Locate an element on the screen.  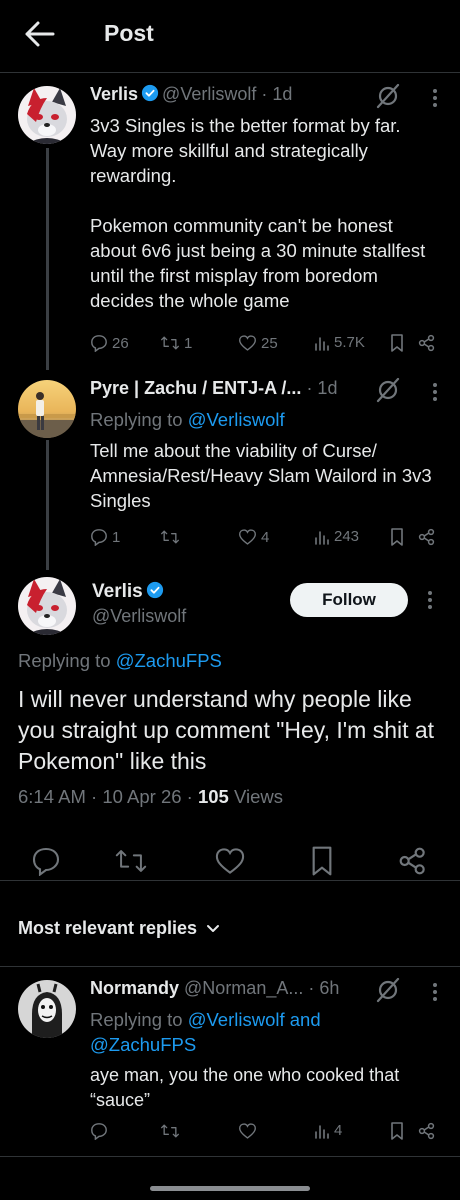
post-time: · 6h is located at coordinates (324, 988).